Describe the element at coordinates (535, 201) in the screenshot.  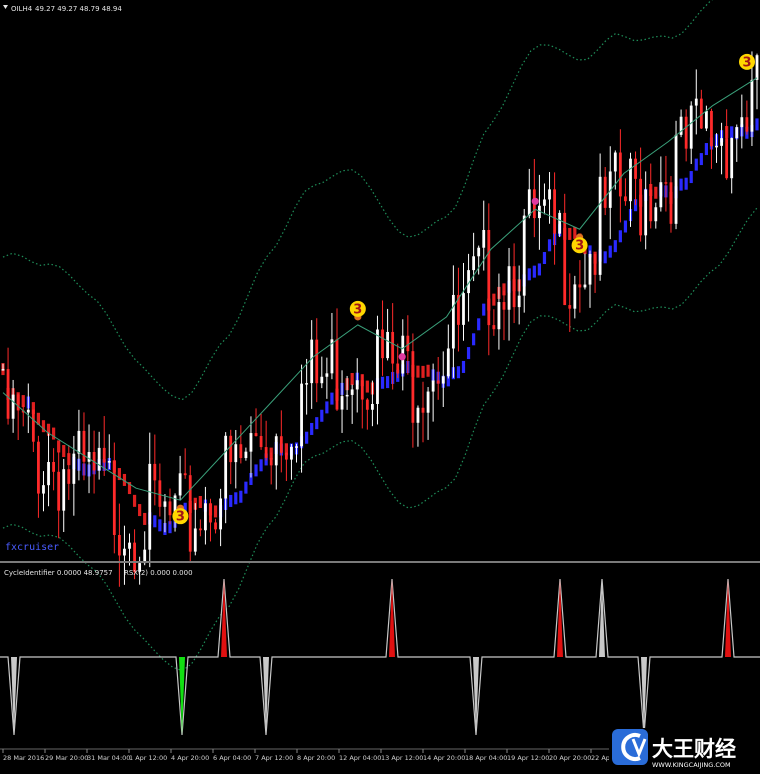
I see `swing-marker-icon` at that location.